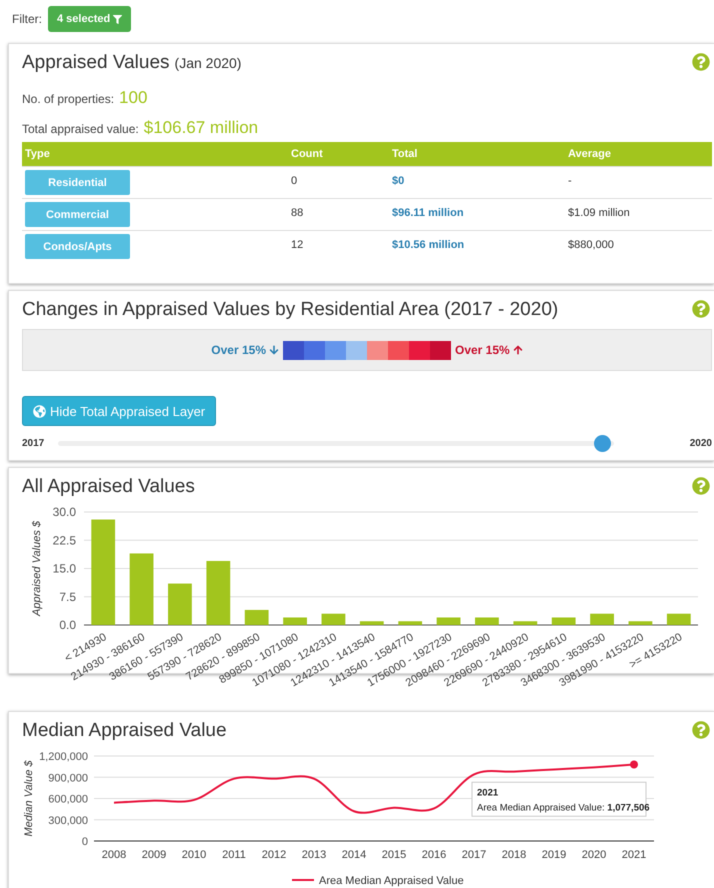 Image resolution: width=714 pixels, height=888 pixels. I want to click on axis-tick-label: 1,200,000, so click(63, 757).